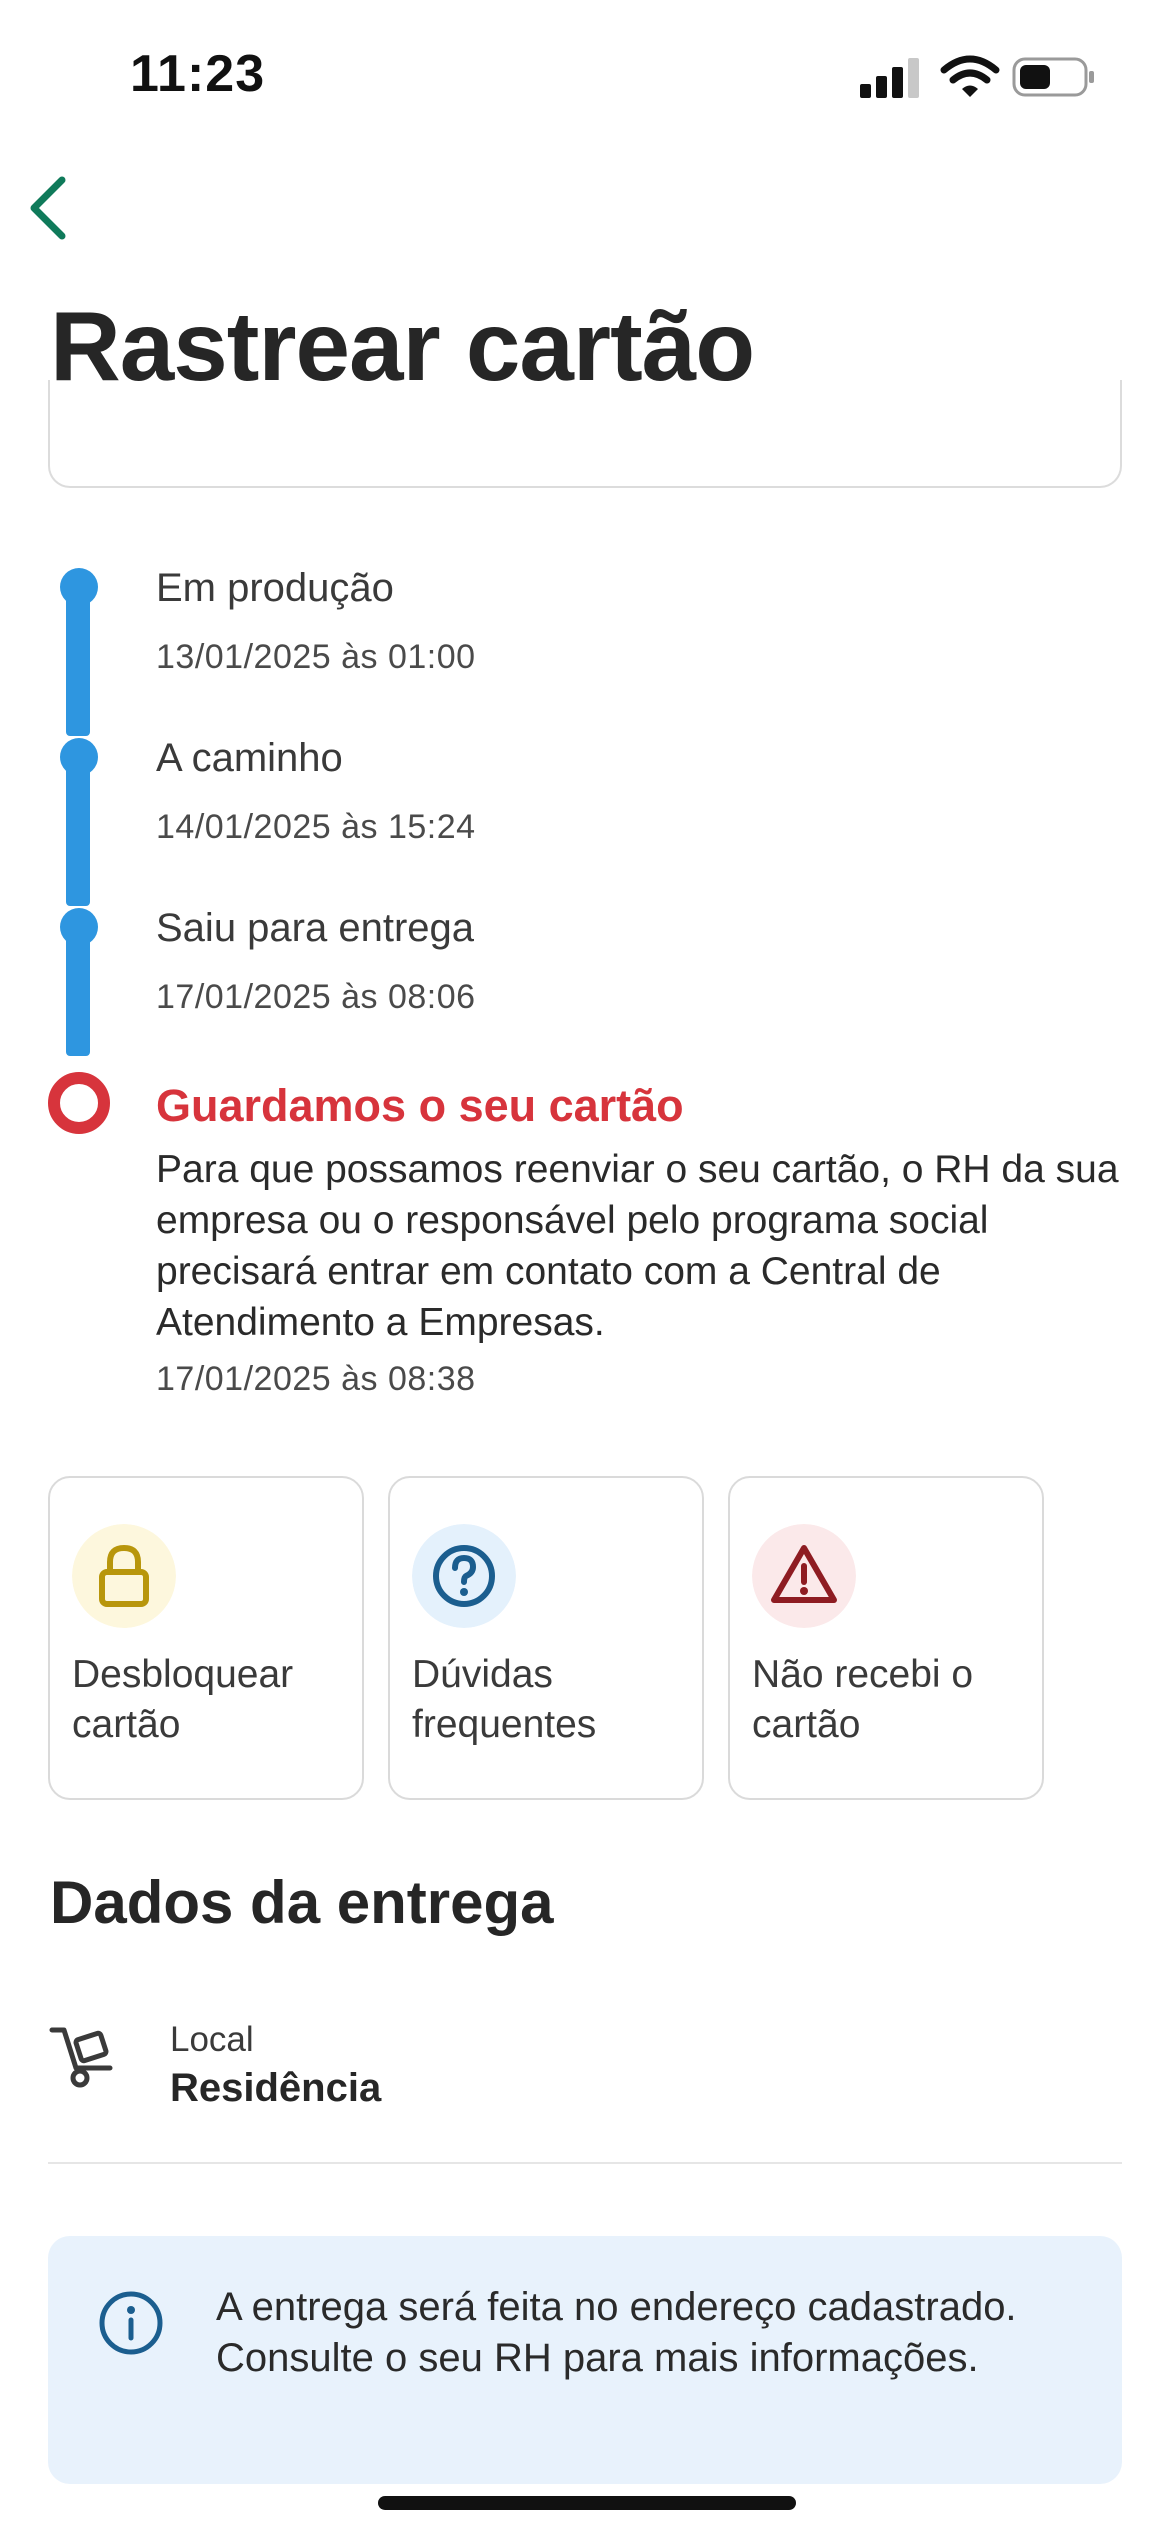 The width and height of the screenshot is (1170, 2532). I want to click on timeline-step-title: Saiu para entrega, so click(315, 928).